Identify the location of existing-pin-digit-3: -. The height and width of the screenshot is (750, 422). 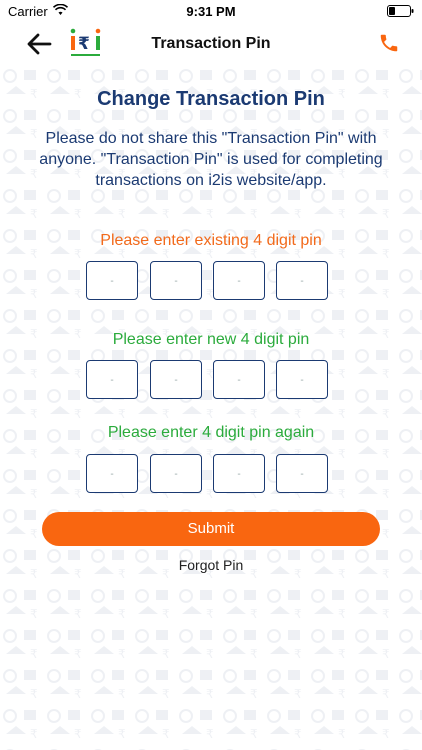
(239, 280).